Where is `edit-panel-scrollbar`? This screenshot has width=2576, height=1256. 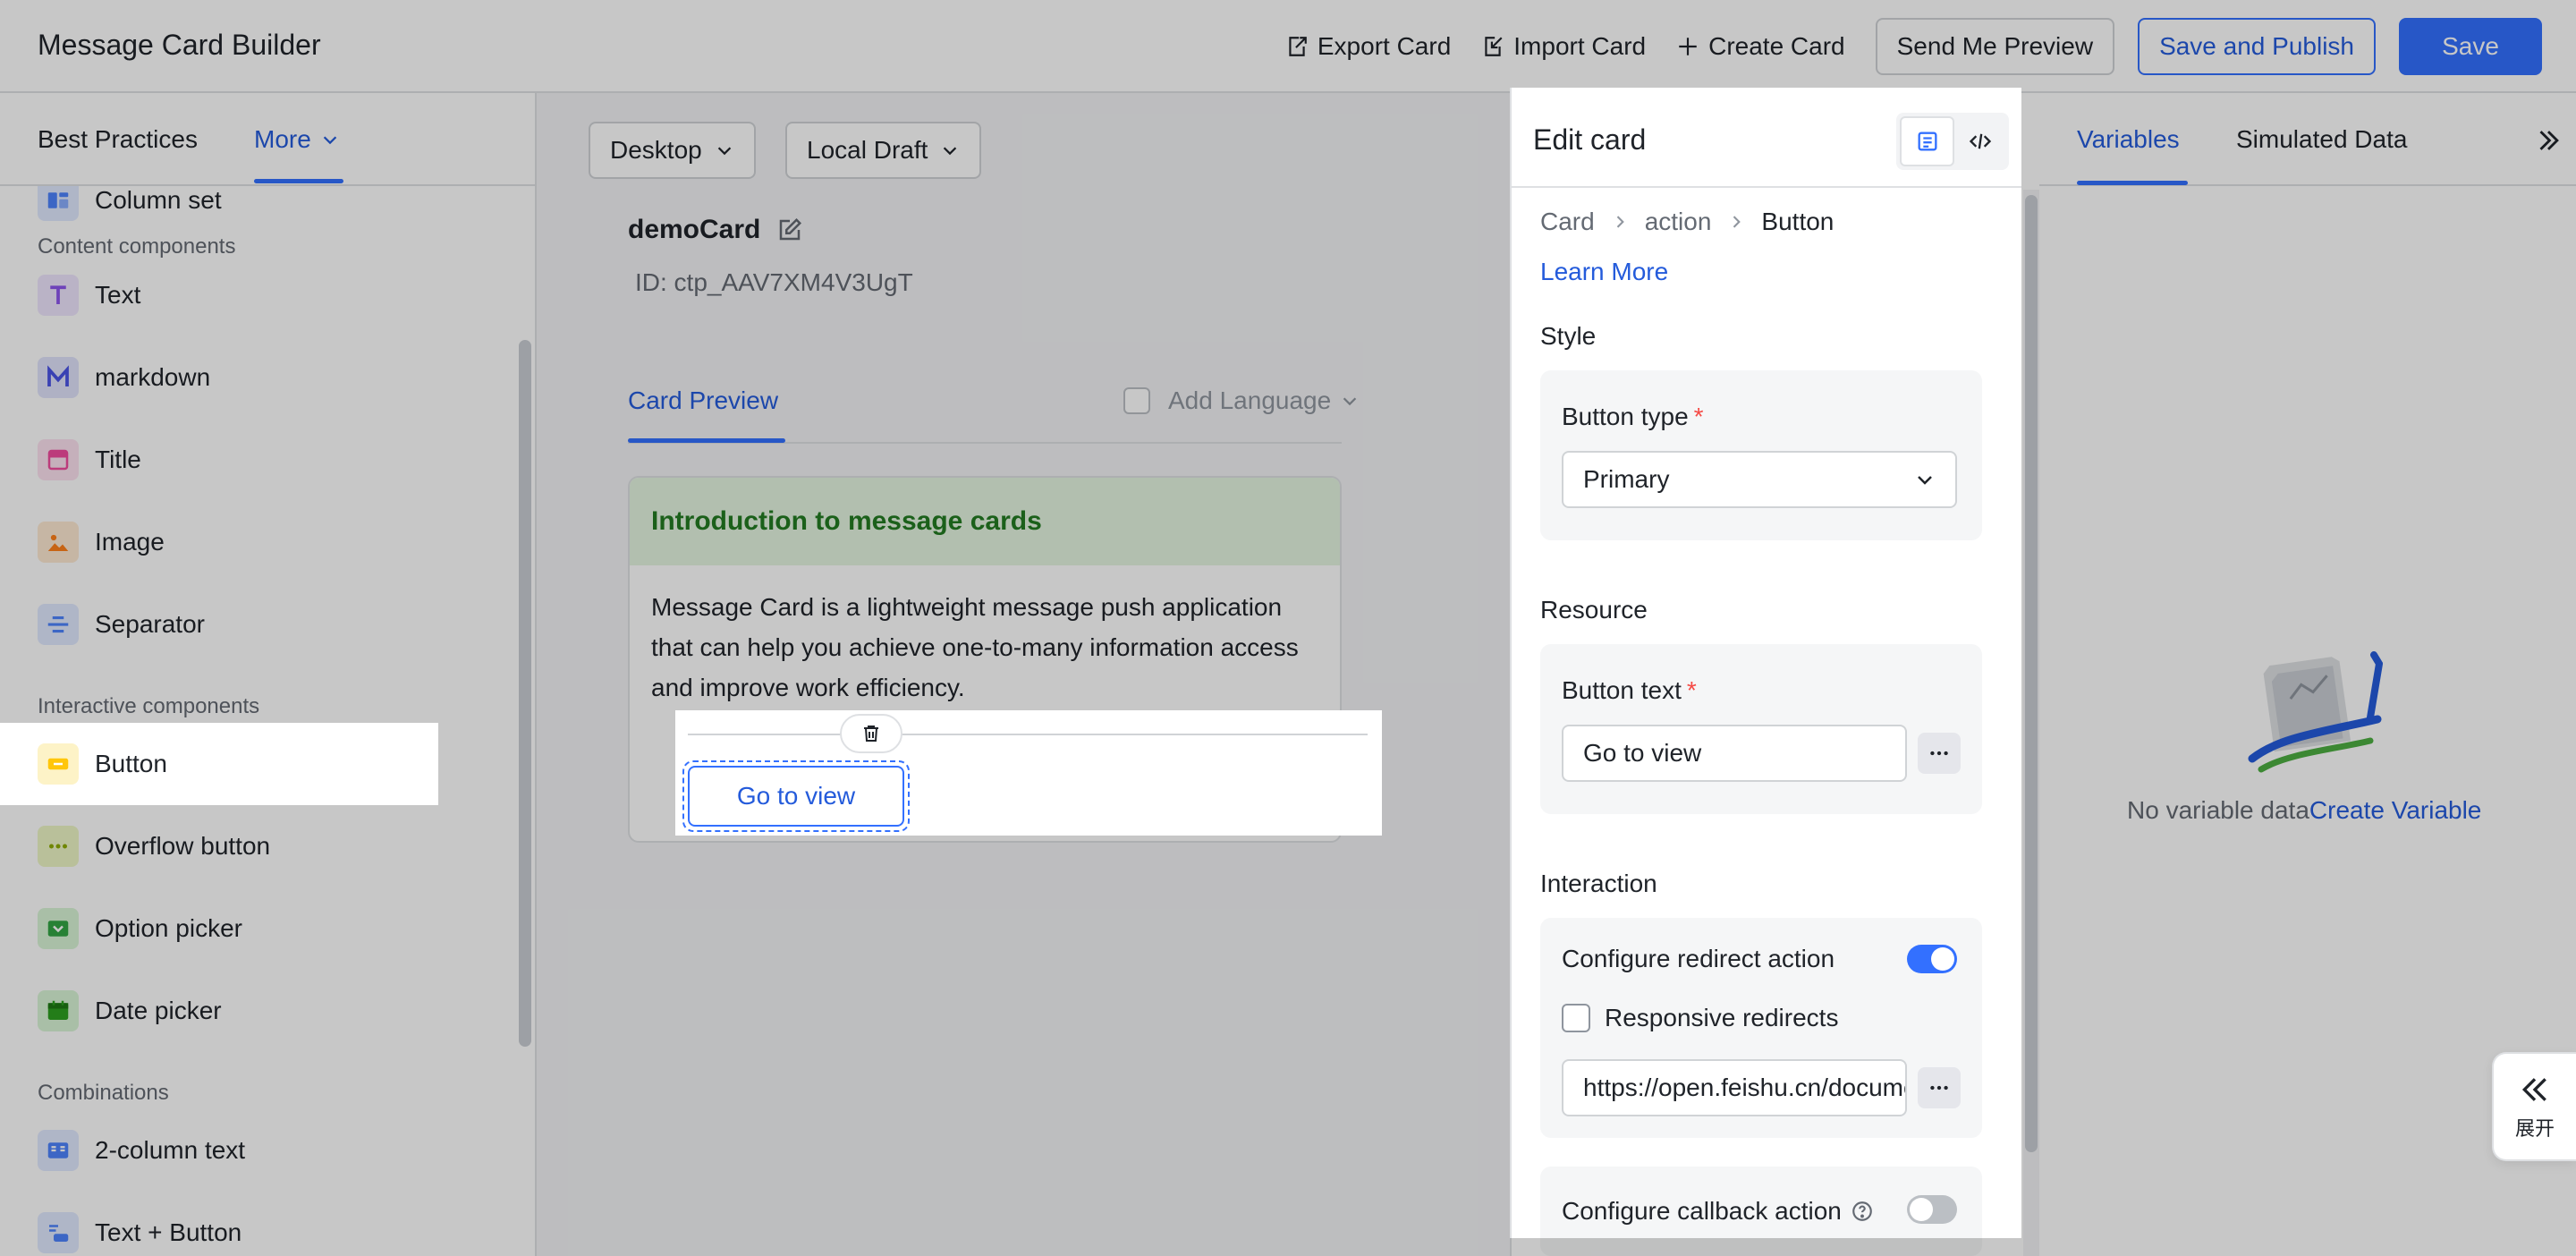
edit-panel-scrollbar is located at coordinates (2031, 674).